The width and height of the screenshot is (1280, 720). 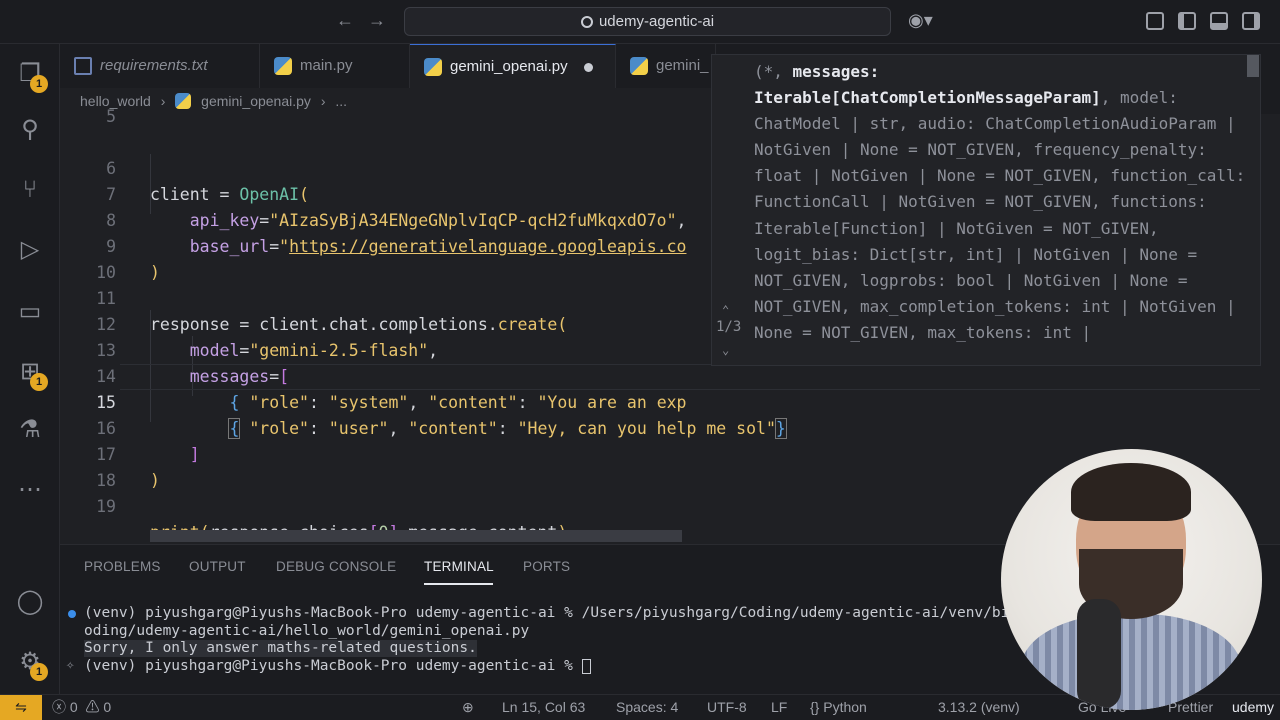 I want to click on horizontal-scrollbar, so click(x=416, y=536).